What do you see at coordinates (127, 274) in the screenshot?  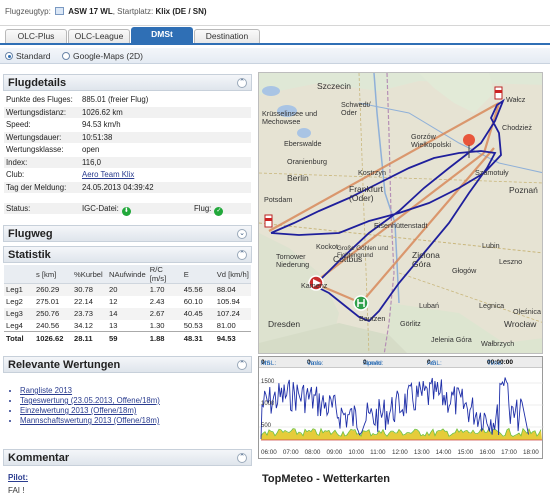 I see `stat-col-aufwinde: NAufwinde` at bounding box center [127, 274].